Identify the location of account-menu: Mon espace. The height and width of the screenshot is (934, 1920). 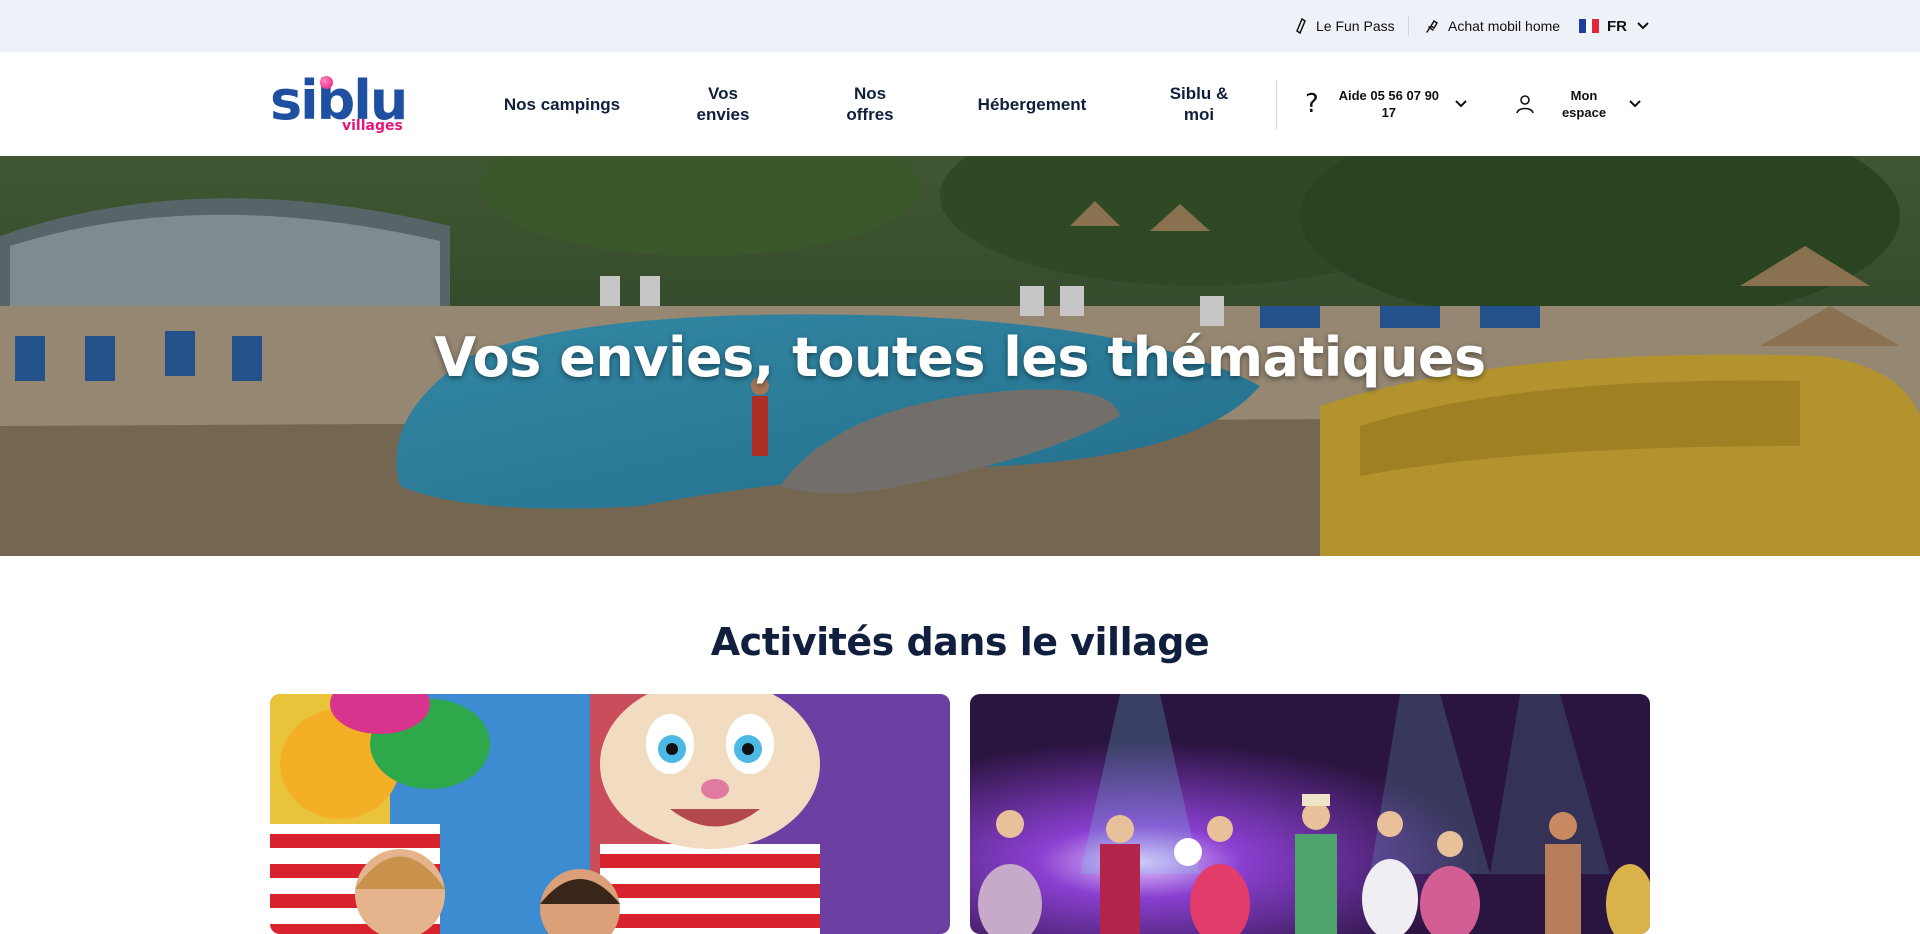
(1578, 104).